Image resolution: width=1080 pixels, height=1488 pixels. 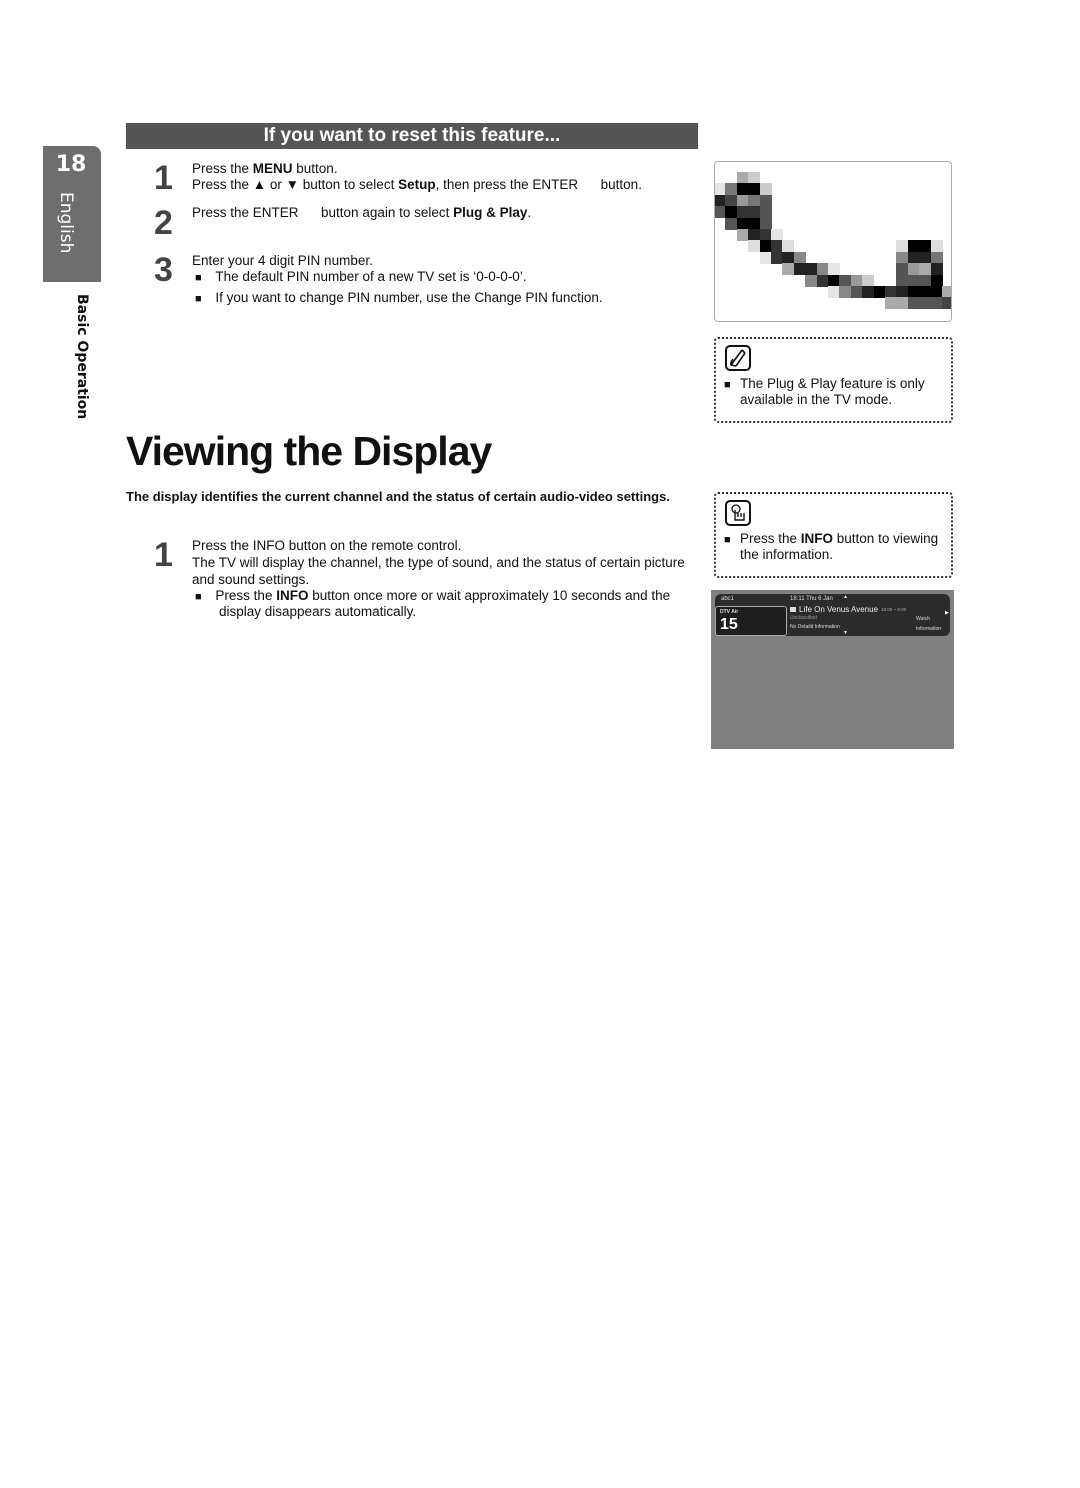 What do you see at coordinates (318, 611) in the screenshot?
I see `list-item-continued: display disappears automatically.` at bounding box center [318, 611].